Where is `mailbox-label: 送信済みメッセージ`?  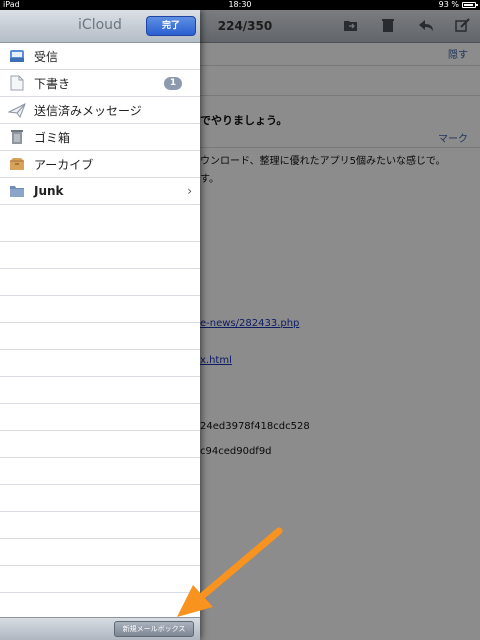
mailbox-label: 送信済みメッセージ is located at coordinates (88, 110).